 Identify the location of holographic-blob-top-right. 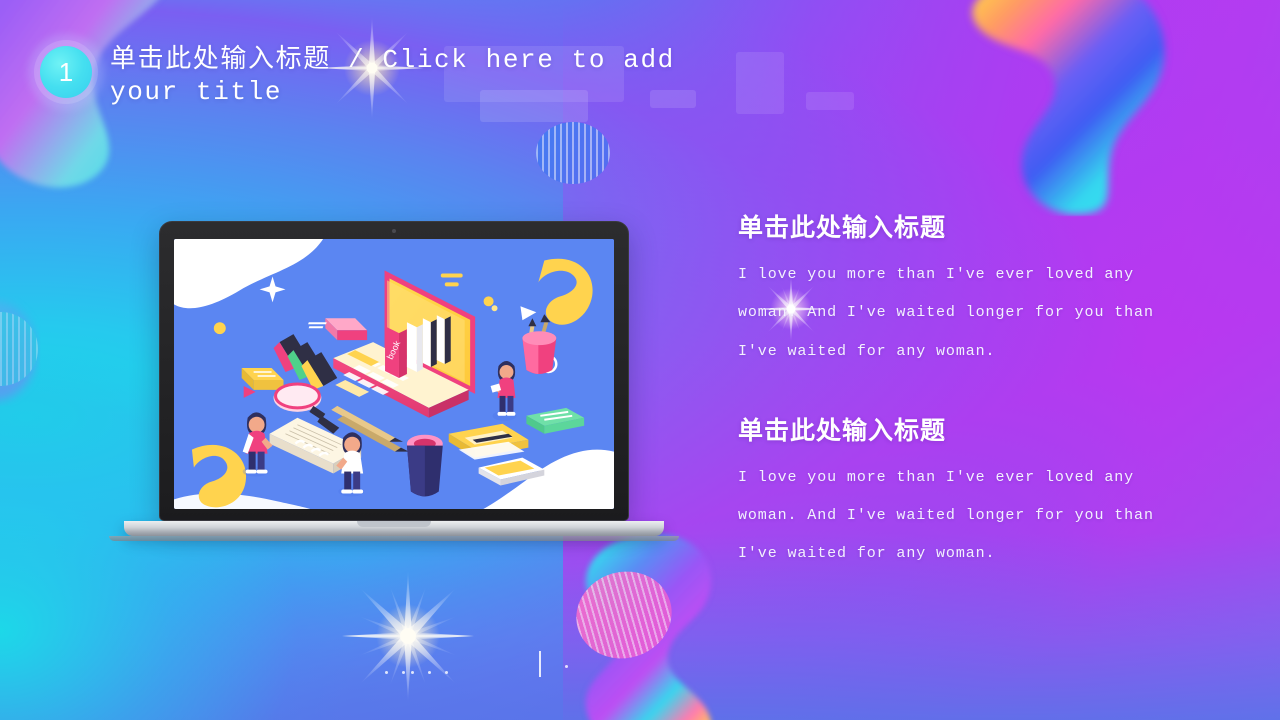
(1068, 107).